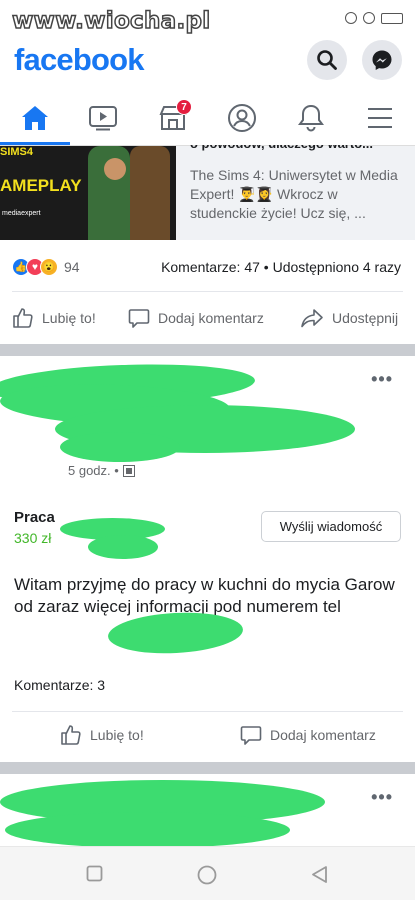  What do you see at coordinates (17, 152) in the screenshot?
I see `ad-image-top-text: SIMS4` at bounding box center [17, 152].